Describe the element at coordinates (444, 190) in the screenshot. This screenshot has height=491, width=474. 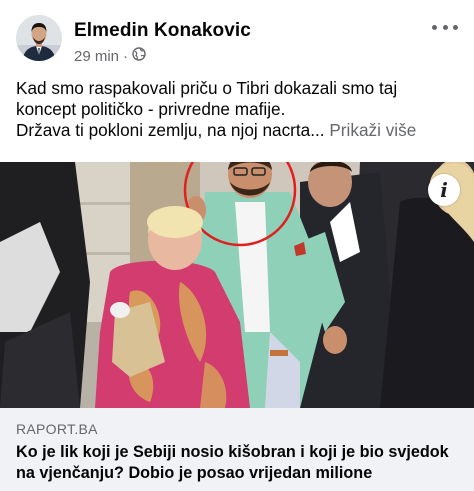
I see `info-button: i` at that location.